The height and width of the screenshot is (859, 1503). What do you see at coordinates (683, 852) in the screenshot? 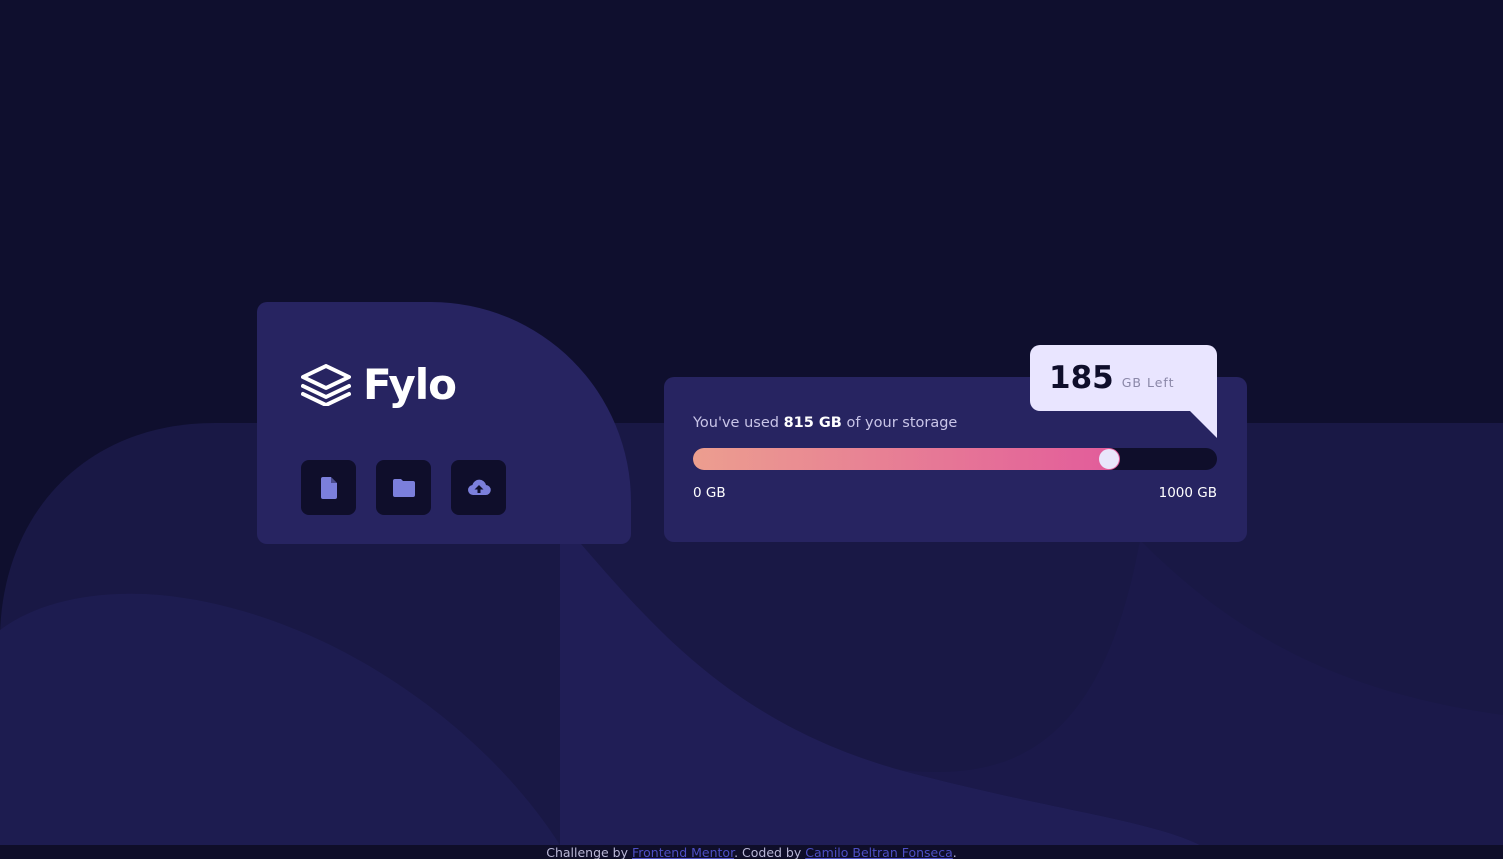
I see `frontend-mentor-link: Frontend Mentor` at bounding box center [683, 852].